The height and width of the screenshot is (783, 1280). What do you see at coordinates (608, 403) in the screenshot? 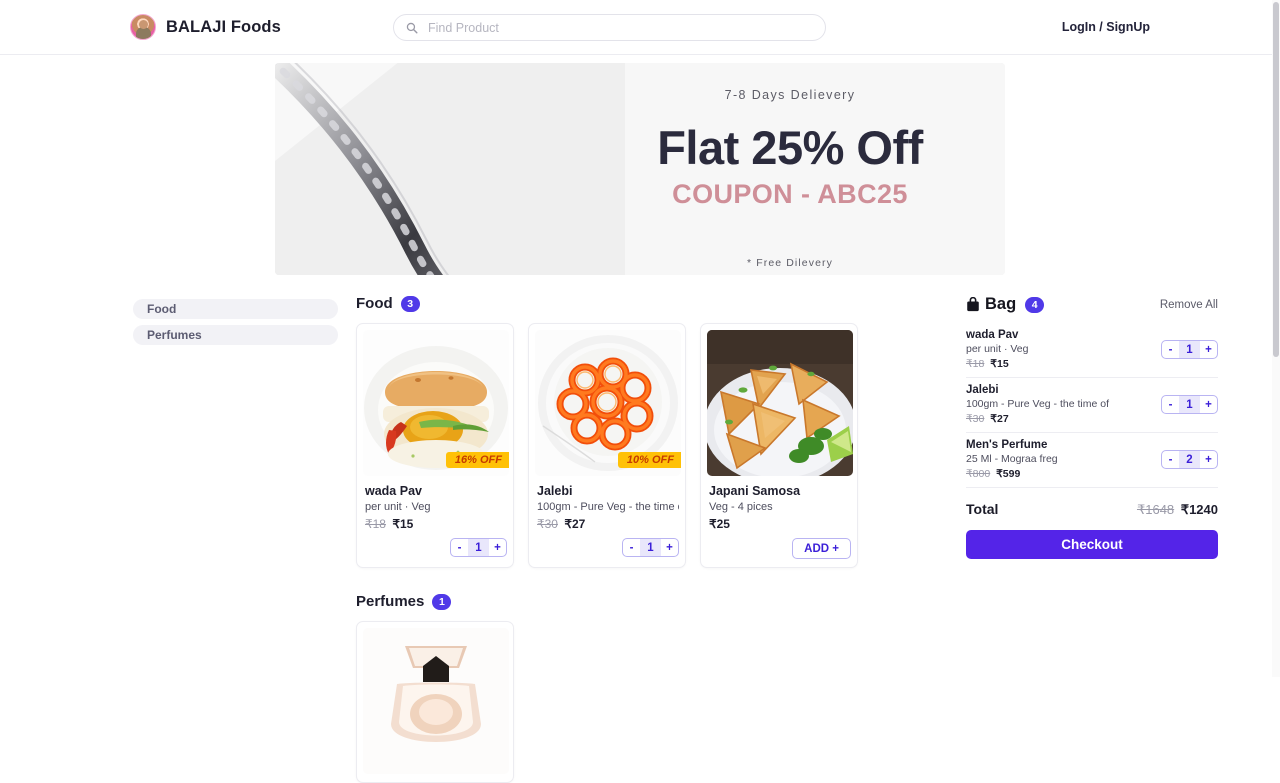
I see `product-image-jalebi: 10% OFF` at bounding box center [608, 403].